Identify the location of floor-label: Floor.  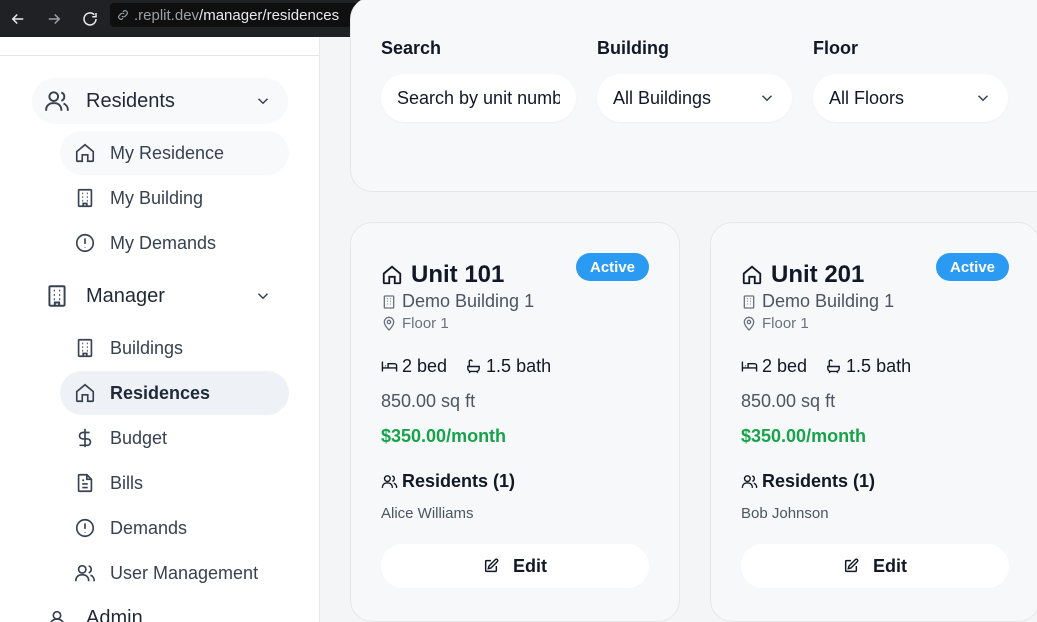
(835, 48).